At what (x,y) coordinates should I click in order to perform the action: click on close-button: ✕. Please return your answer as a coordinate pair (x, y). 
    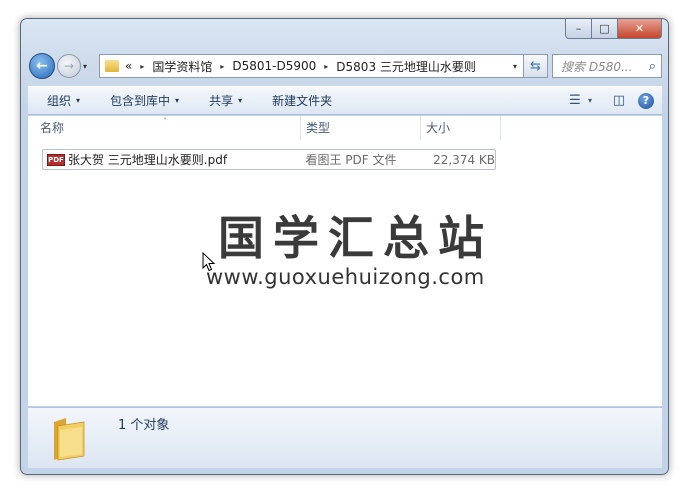
    Looking at the image, I should click on (640, 29).